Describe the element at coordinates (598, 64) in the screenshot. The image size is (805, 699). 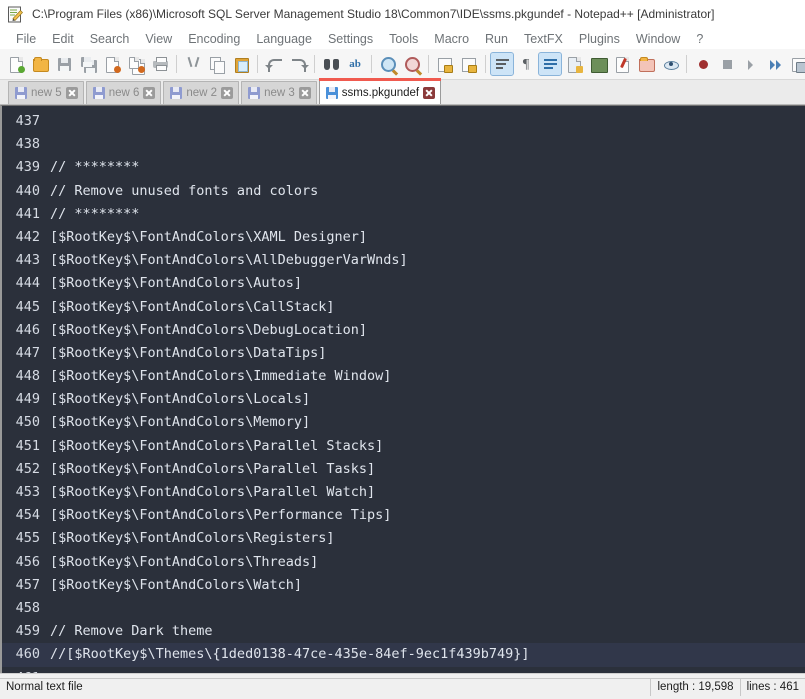
I see `document-map-icon` at that location.